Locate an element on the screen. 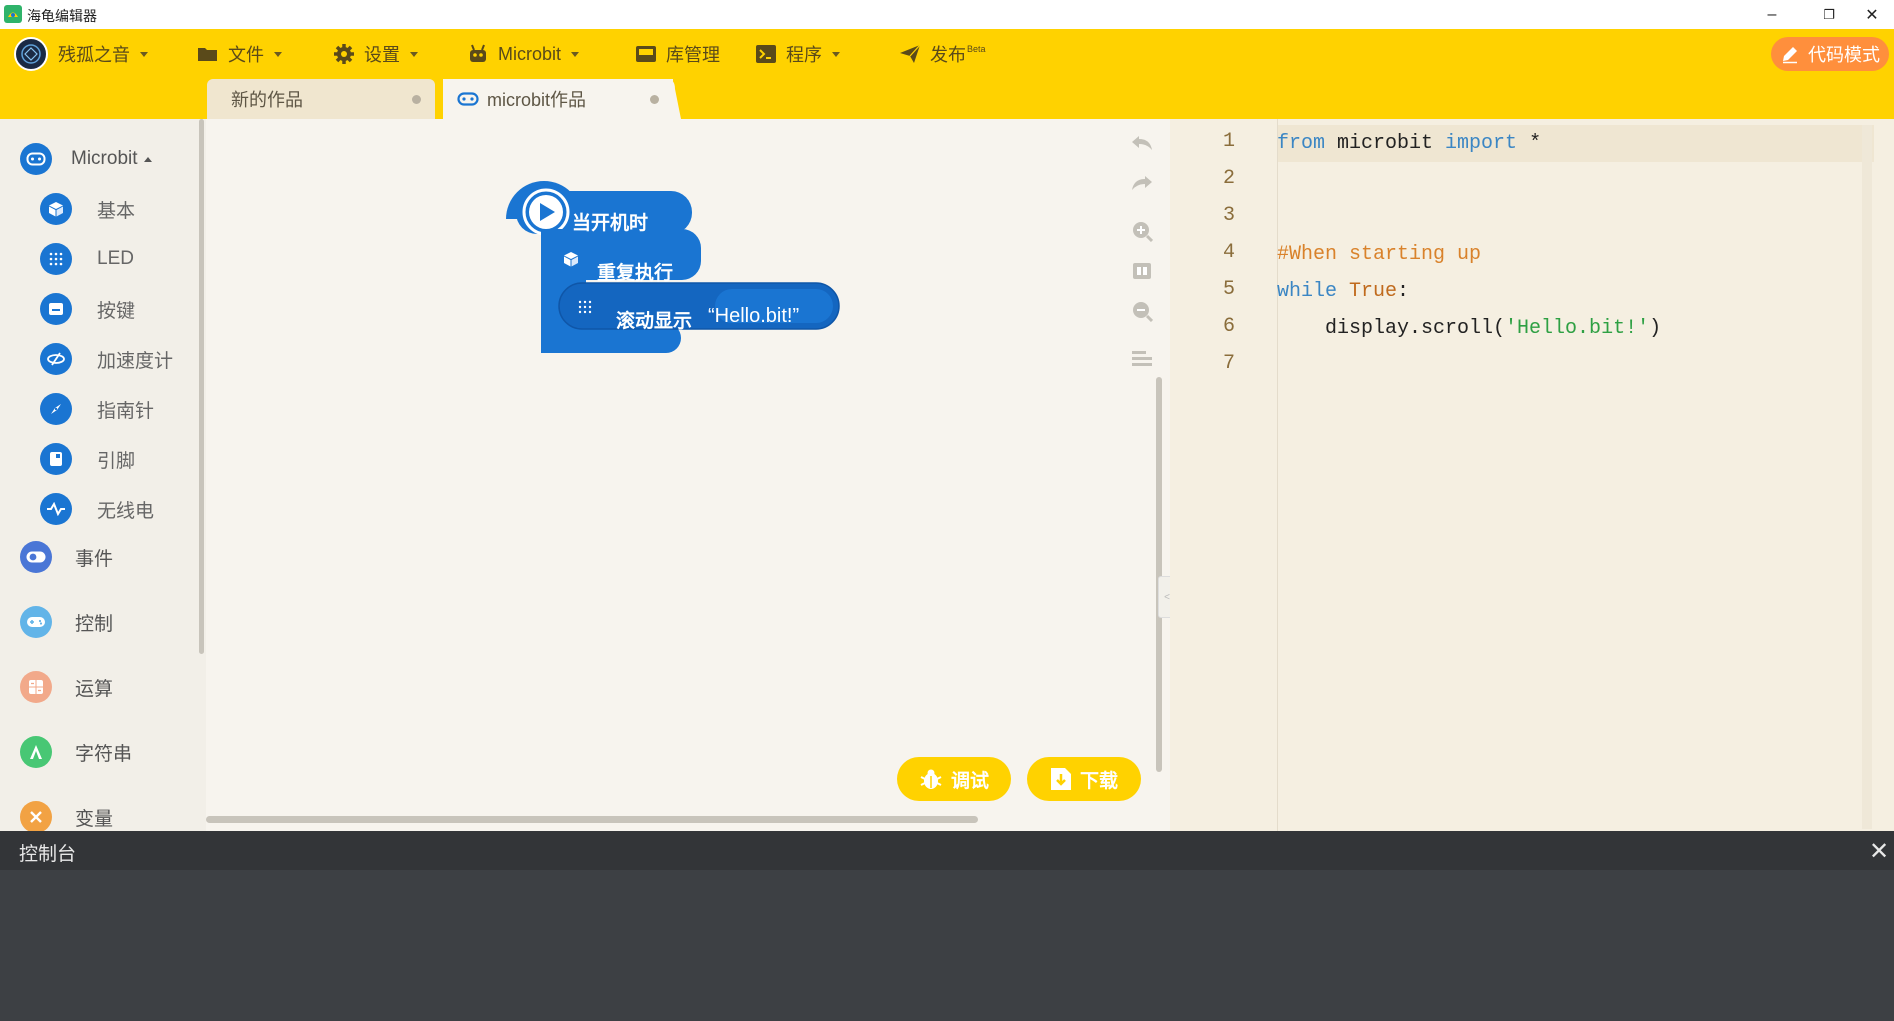 This screenshot has height=1021, width=1894. subcategory-compass: 指南针 is located at coordinates (97, 409).